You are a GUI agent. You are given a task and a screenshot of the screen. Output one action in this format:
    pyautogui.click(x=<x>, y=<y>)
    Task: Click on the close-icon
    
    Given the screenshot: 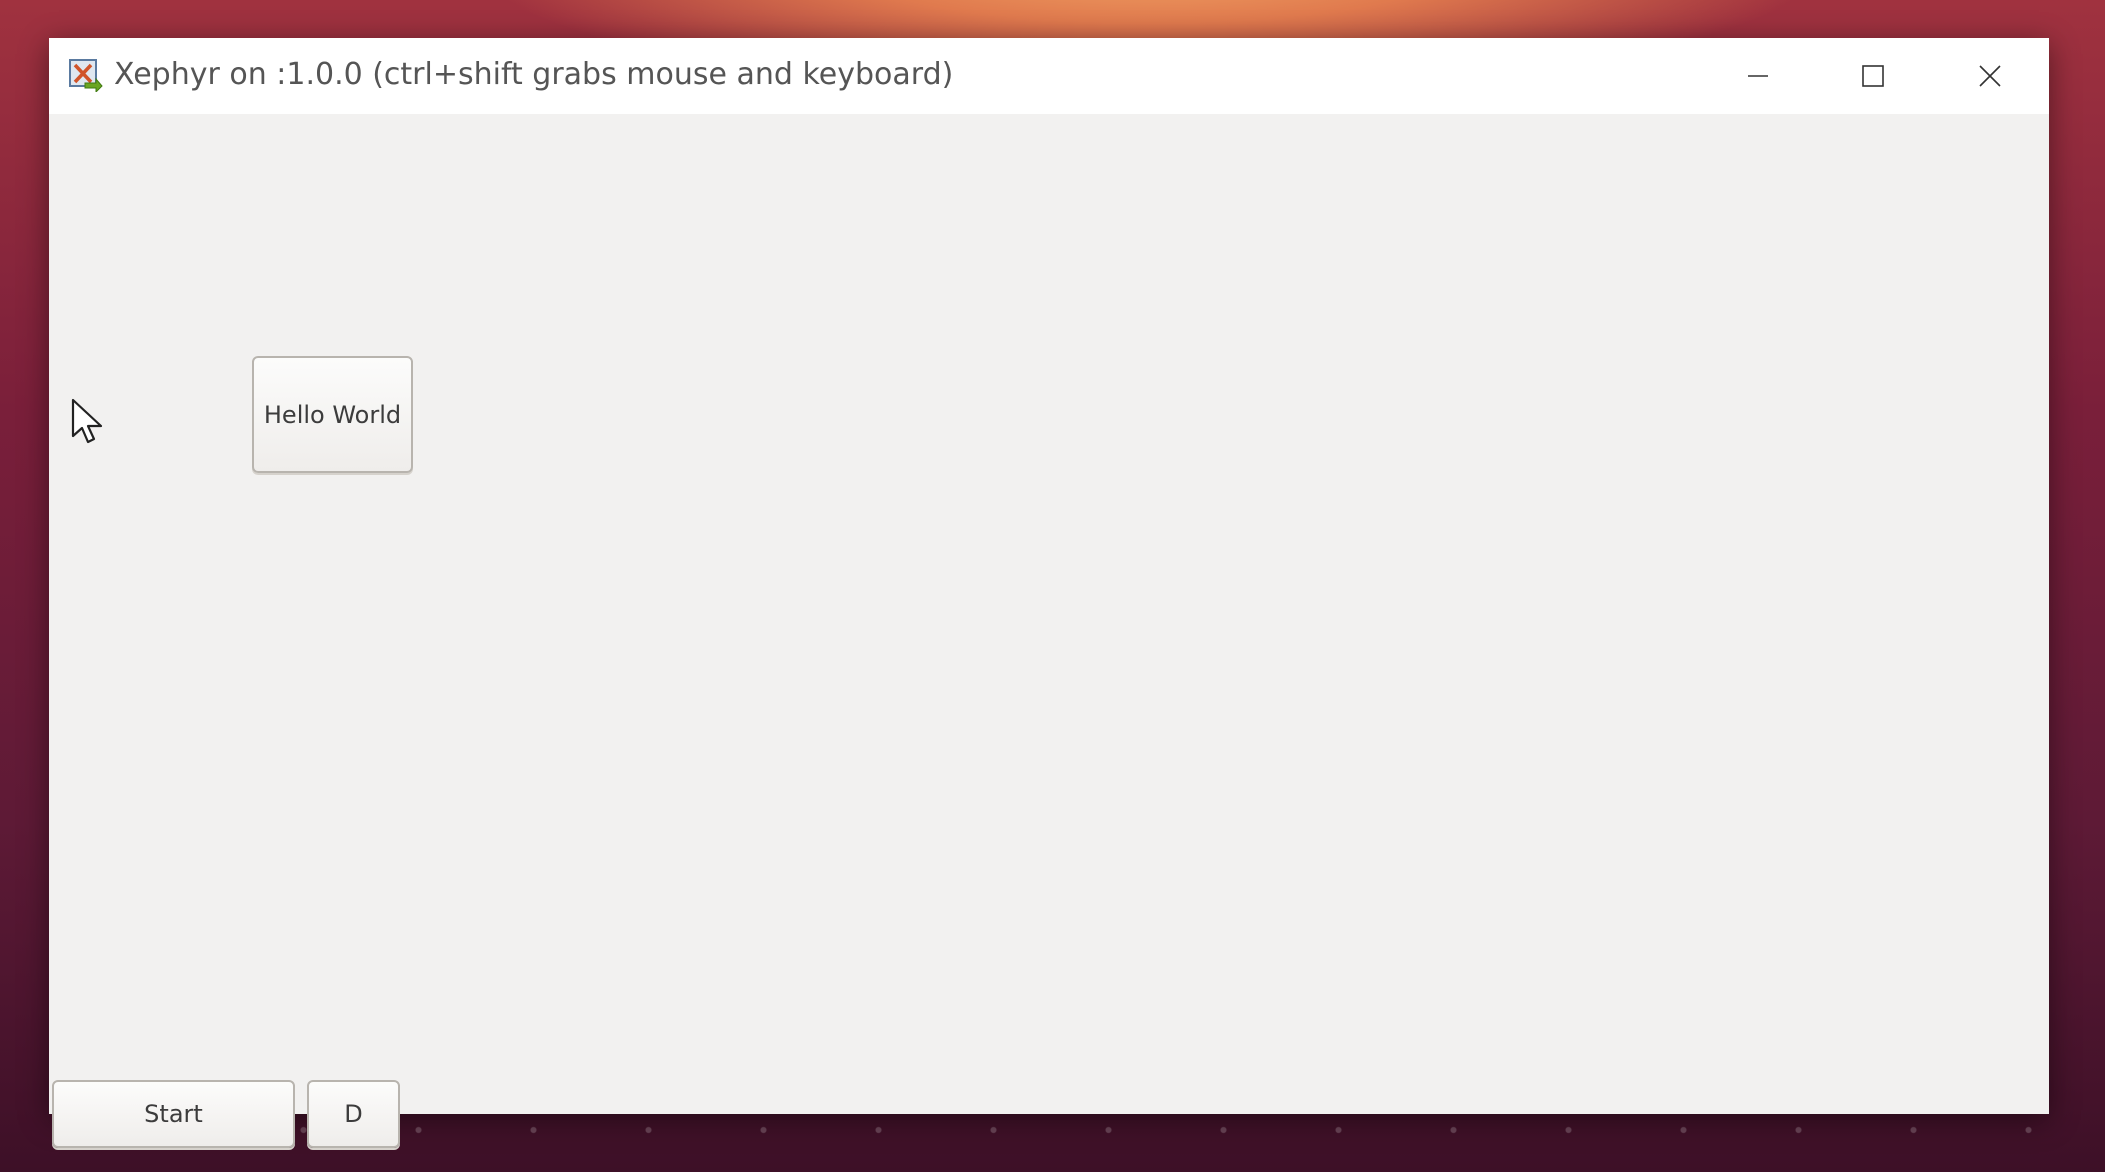 What is the action you would take?
    pyautogui.click(x=1990, y=76)
    